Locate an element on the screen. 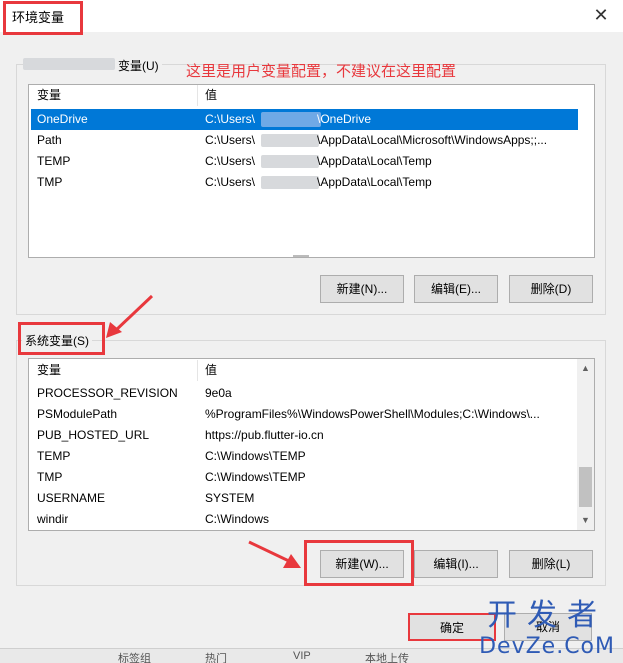  close-button: ✕ is located at coordinates (601, 15).